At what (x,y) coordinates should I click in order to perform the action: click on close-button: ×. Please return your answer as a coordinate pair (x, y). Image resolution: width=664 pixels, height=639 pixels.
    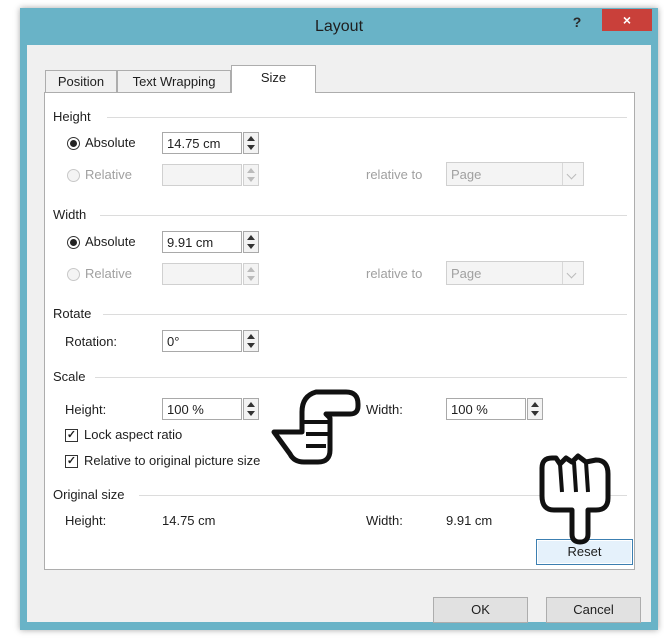
    Looking at the image, I should click on (627, 20).